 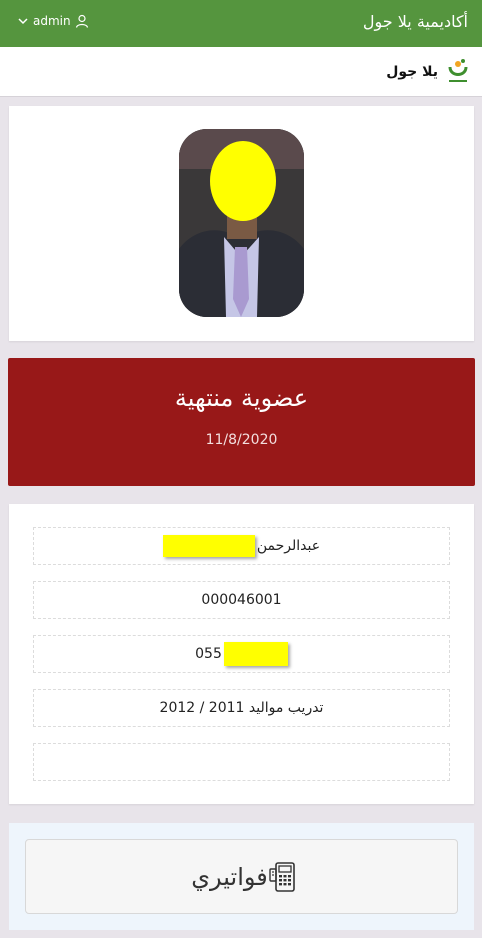 I want to click on member-phone-field: 055, so click(x=241, y=654).